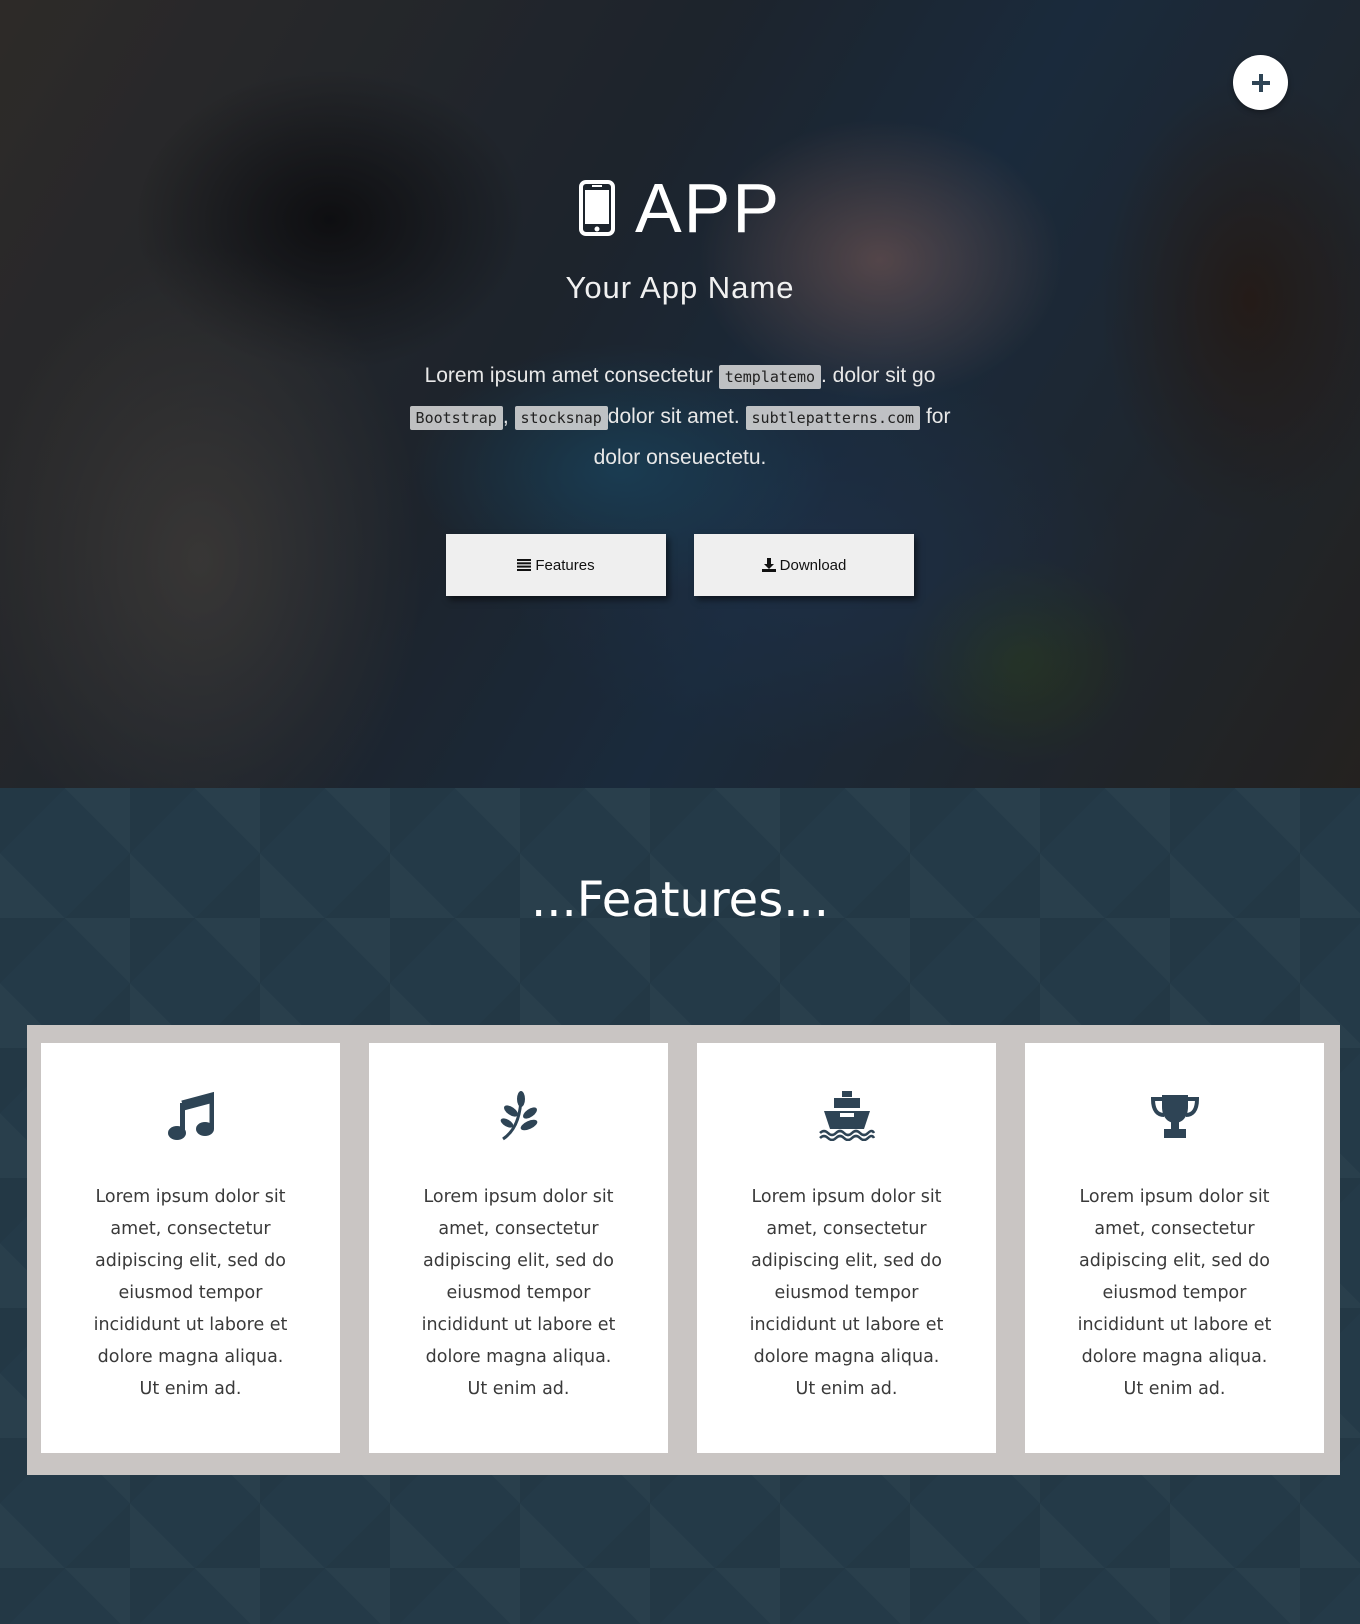  What do you see at coordinates (770, 377) in the screenshot?
I see `code-templatemo: templatemo` at bounding box center [770, 377].